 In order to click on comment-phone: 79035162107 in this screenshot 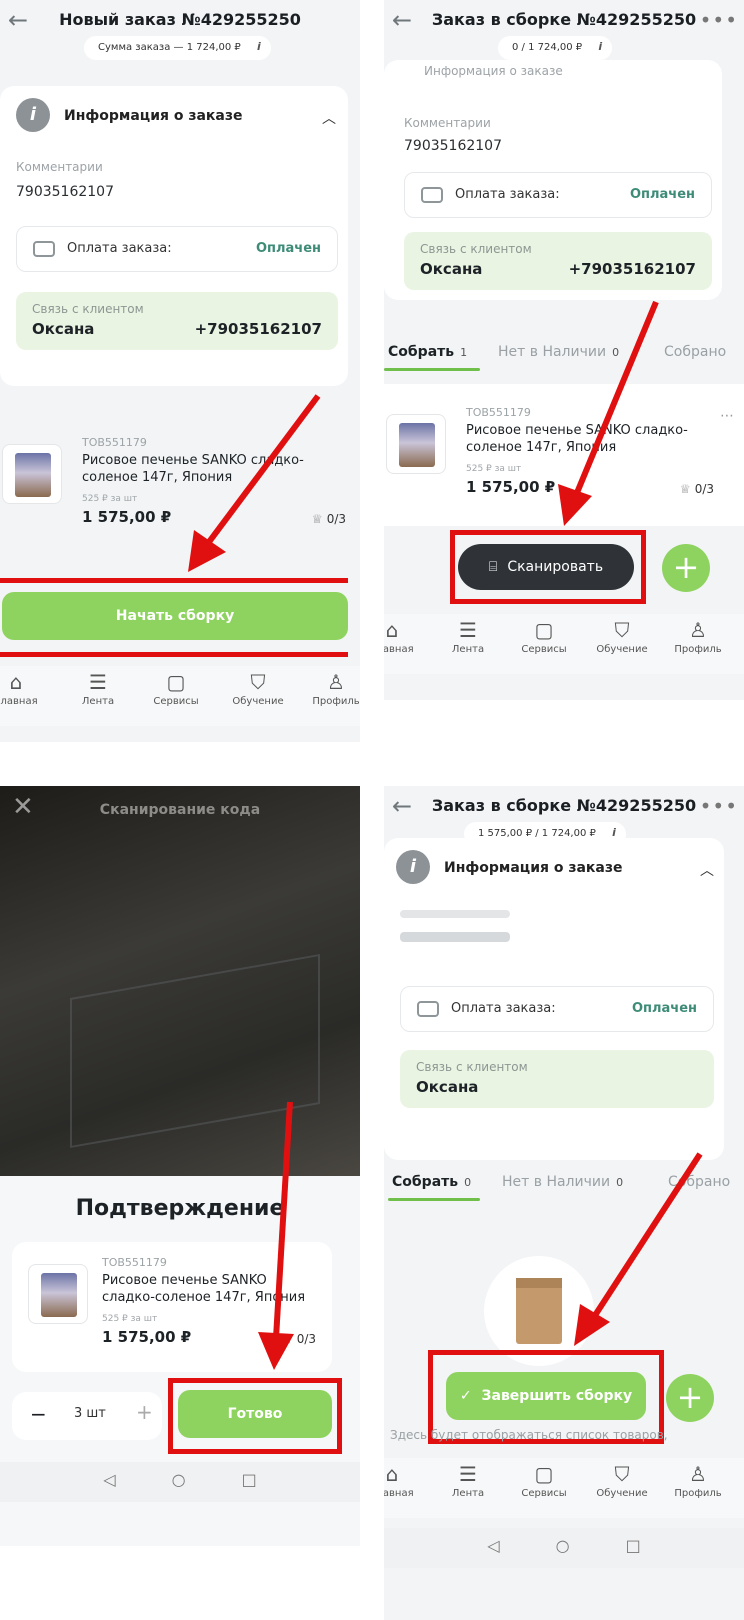, I will do `click(453, 146)`.